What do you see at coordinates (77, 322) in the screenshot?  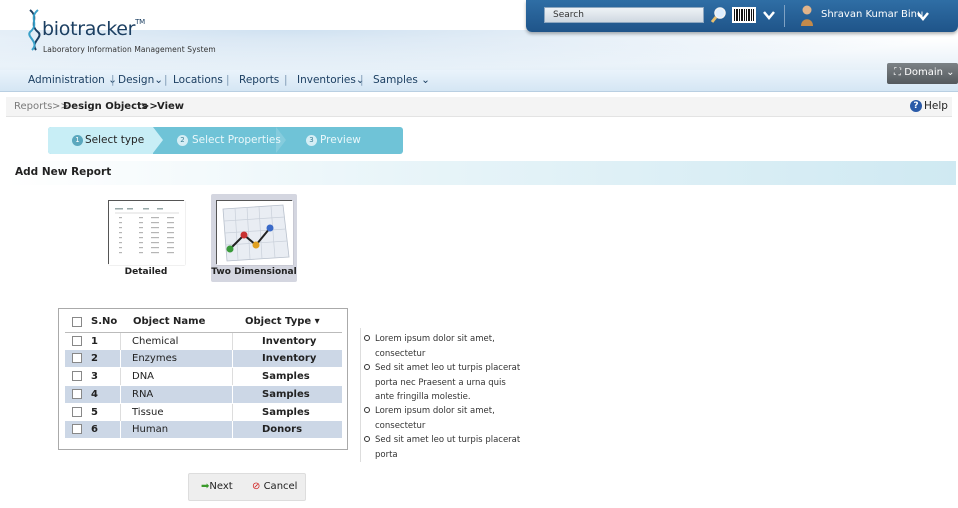 I see `select-all-checkbox` at bounding box center [77, 322].